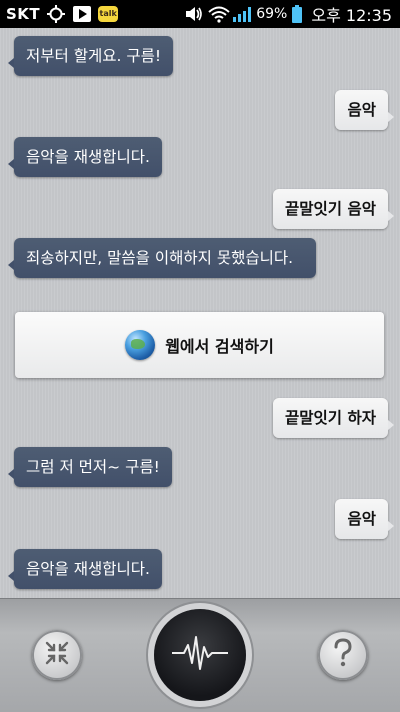 This screenshot has width=400, height=712. I want to click on help-button, so click(343, 655).